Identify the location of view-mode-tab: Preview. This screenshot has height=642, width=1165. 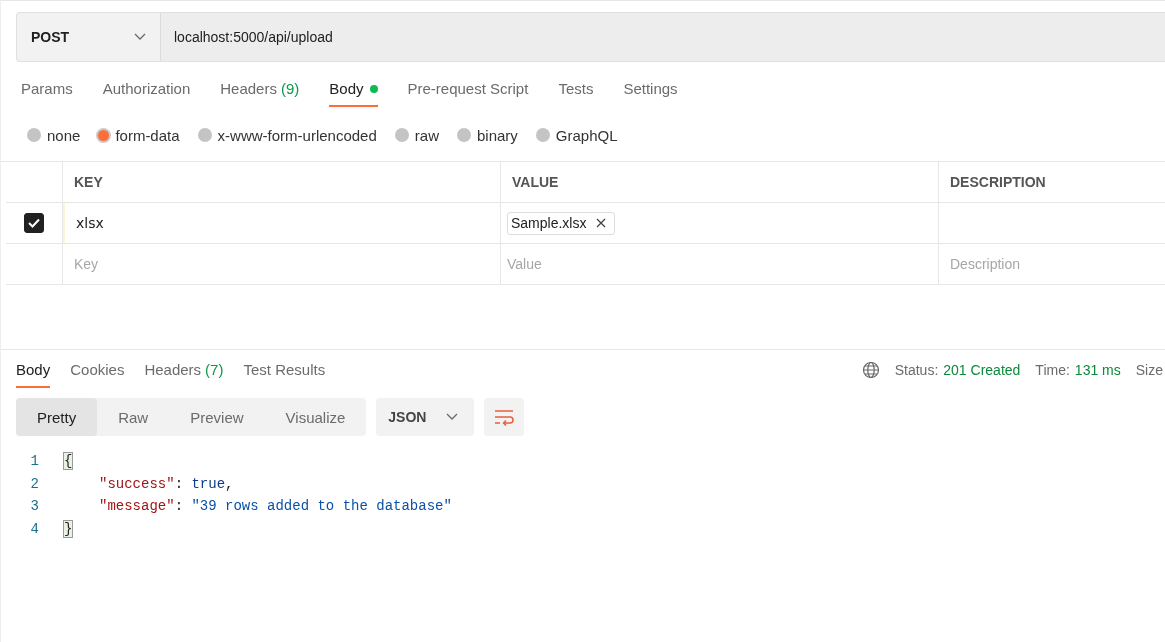
(217, 417).